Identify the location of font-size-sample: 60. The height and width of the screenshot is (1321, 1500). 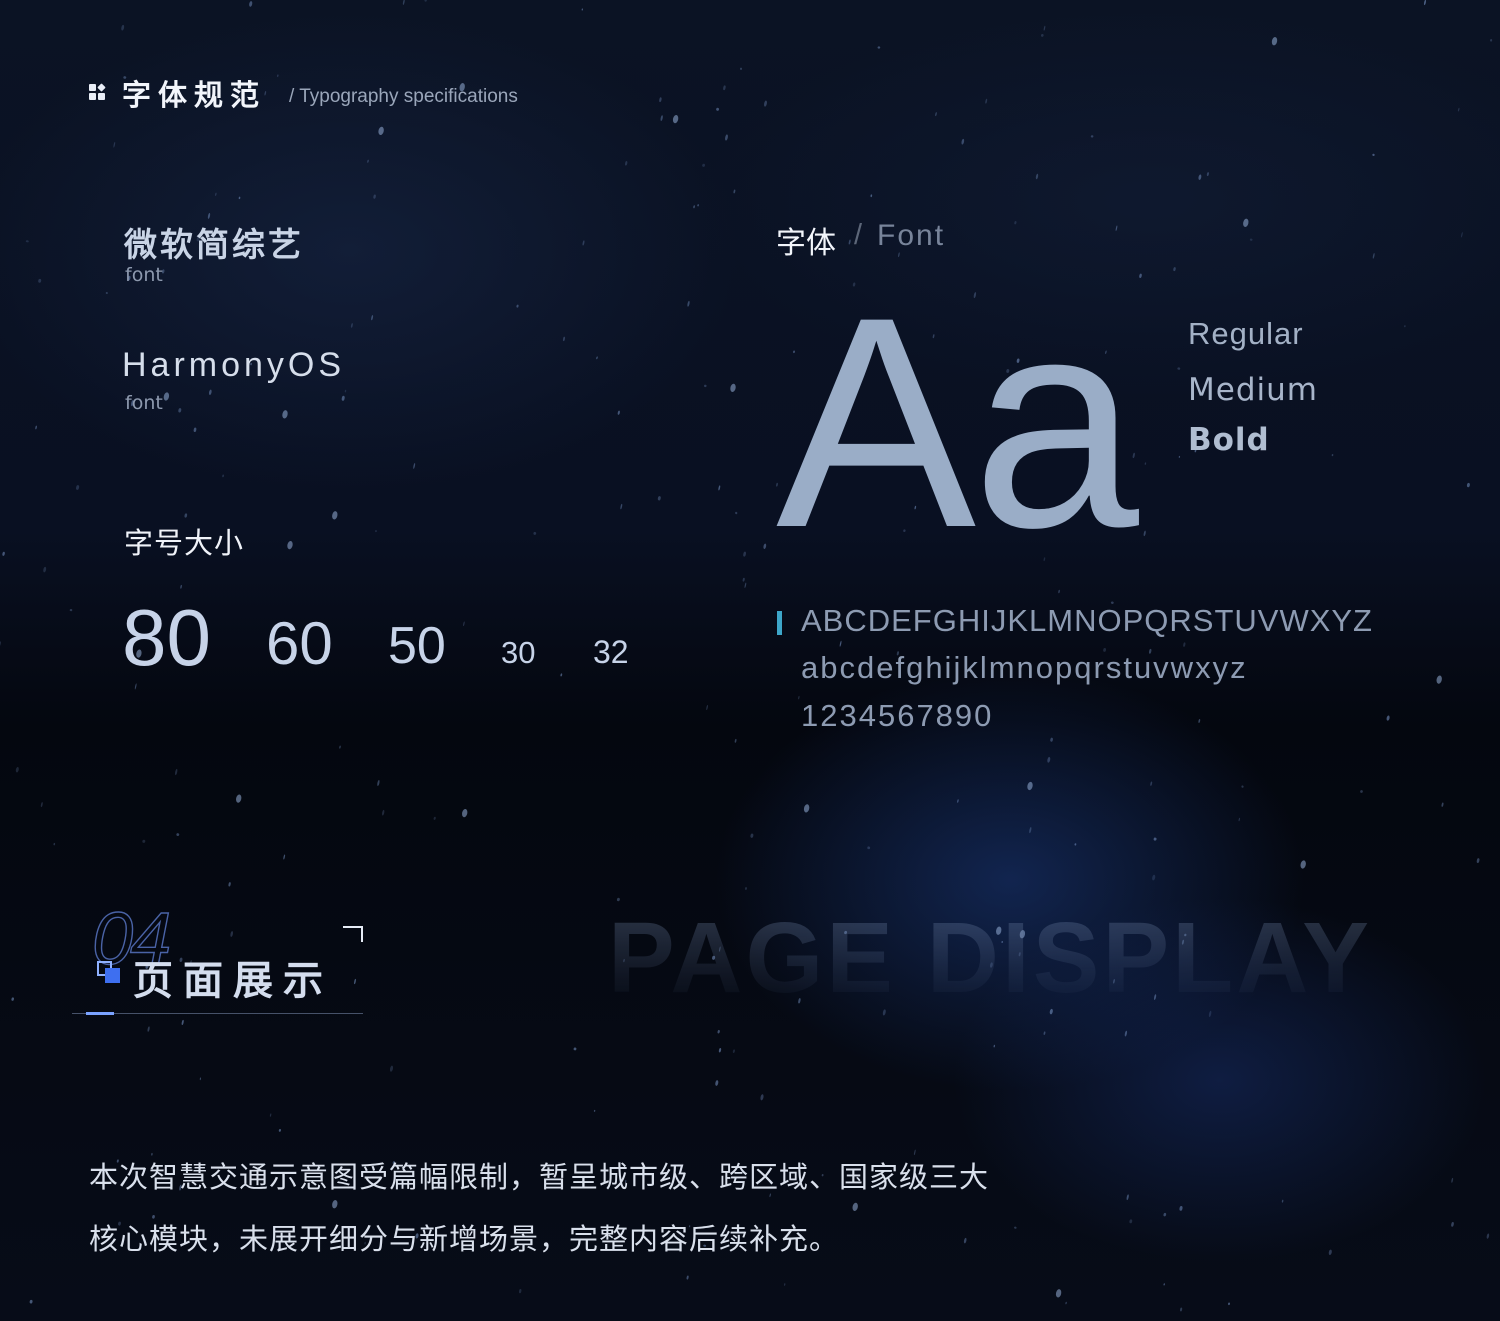
(299, 643).